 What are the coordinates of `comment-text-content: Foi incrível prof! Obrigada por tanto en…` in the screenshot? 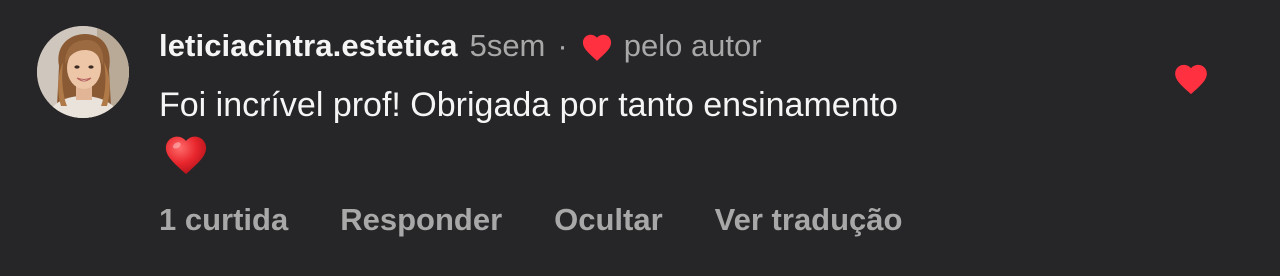 It's located at (528, 105).